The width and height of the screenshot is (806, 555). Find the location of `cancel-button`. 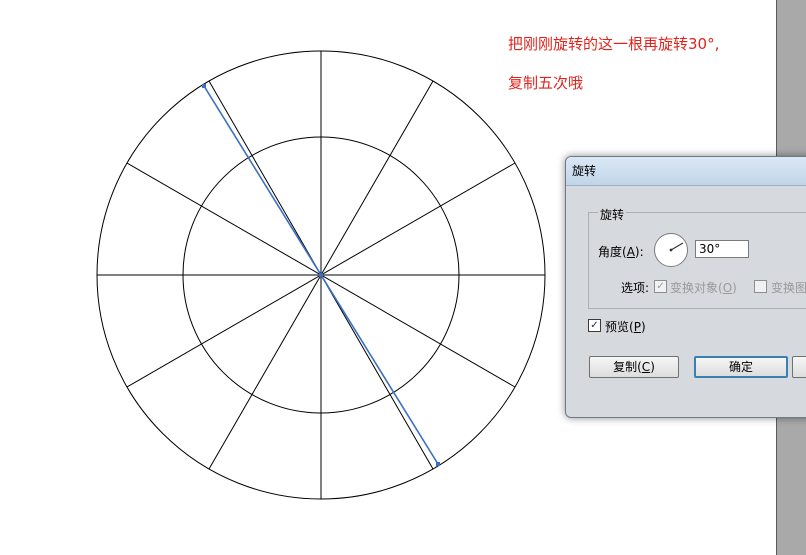

cancel-button is located at coordinates (799, 367).